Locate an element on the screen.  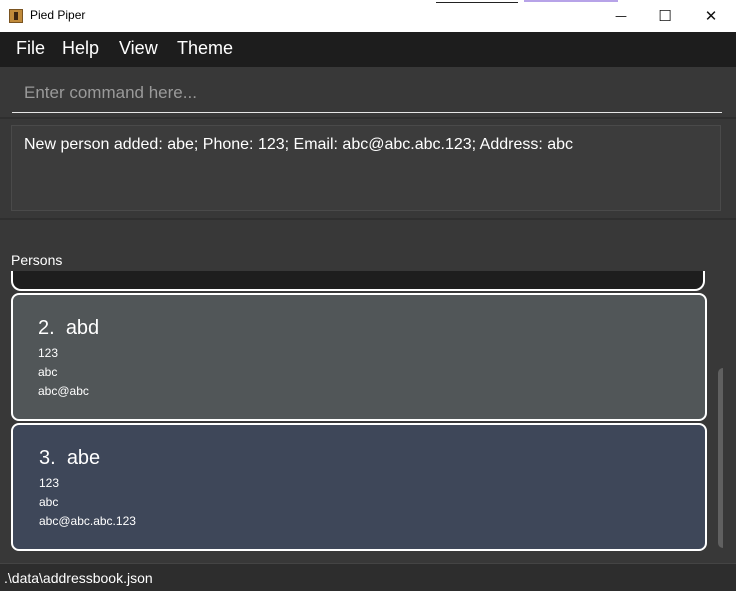
close-button: ✕ is located at coordinates (711, 16).